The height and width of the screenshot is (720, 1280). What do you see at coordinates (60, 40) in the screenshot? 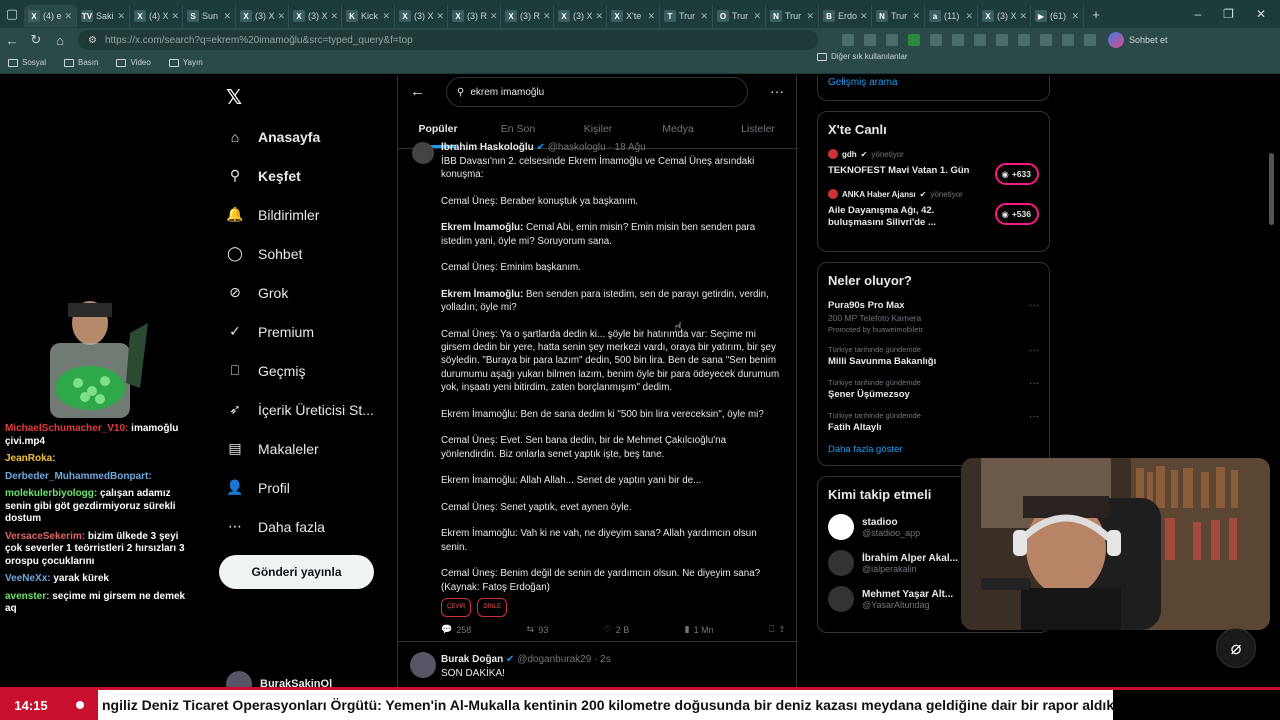
I see `home-icon: ⌂` at bounding box center [60, 40].